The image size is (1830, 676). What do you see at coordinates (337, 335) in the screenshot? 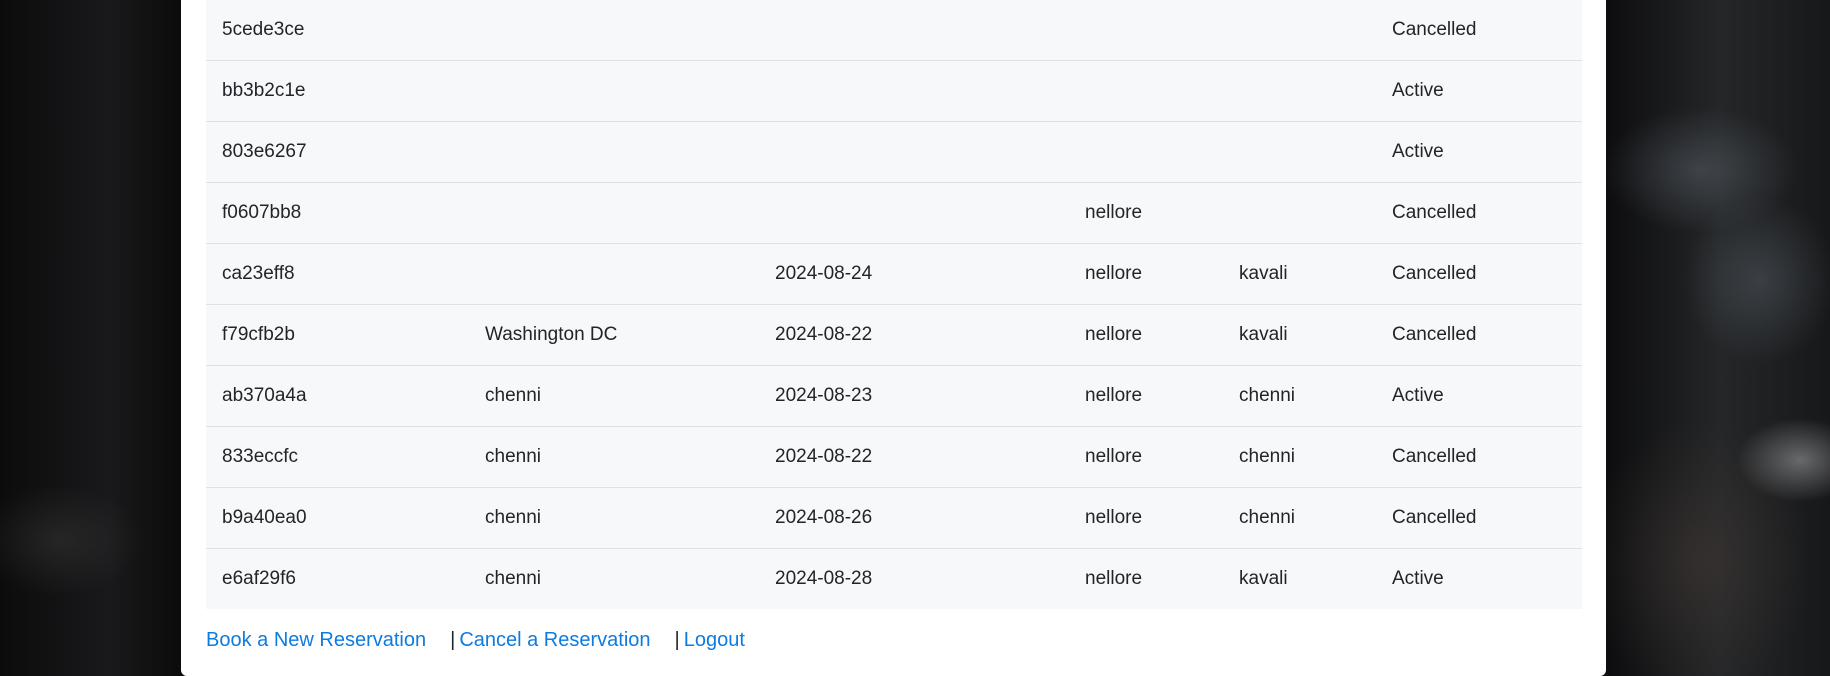
I see `reservation-id-cell: f79cfb2b` at bounding box center [337, 335].